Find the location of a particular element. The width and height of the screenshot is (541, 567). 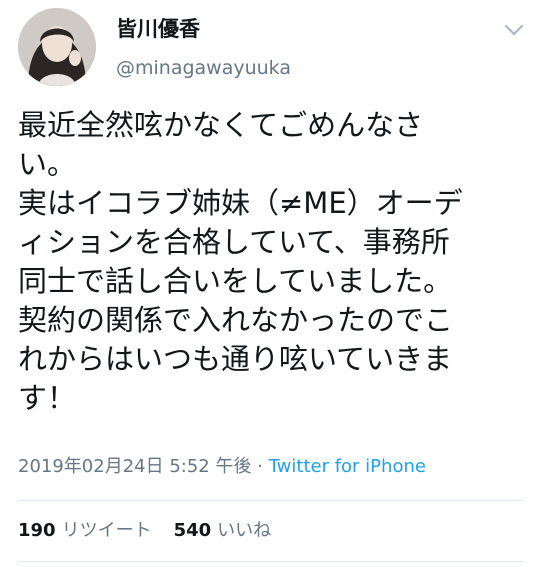

likes-label: いいね is located at coordinates (244, 530).